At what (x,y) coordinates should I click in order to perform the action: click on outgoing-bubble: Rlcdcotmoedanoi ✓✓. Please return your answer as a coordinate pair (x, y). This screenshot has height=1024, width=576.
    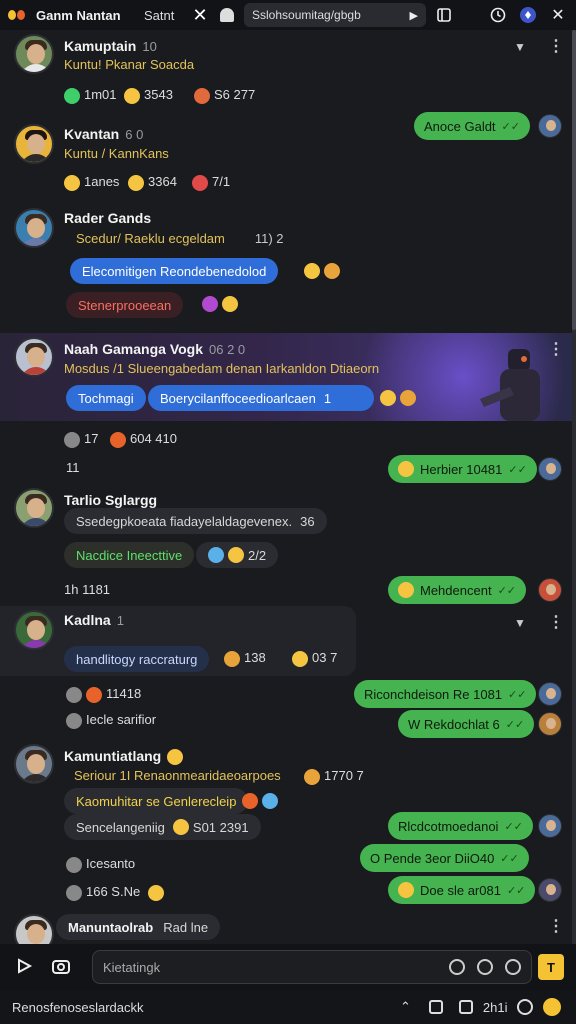
    Looking at the image, I should click on (460, 826).